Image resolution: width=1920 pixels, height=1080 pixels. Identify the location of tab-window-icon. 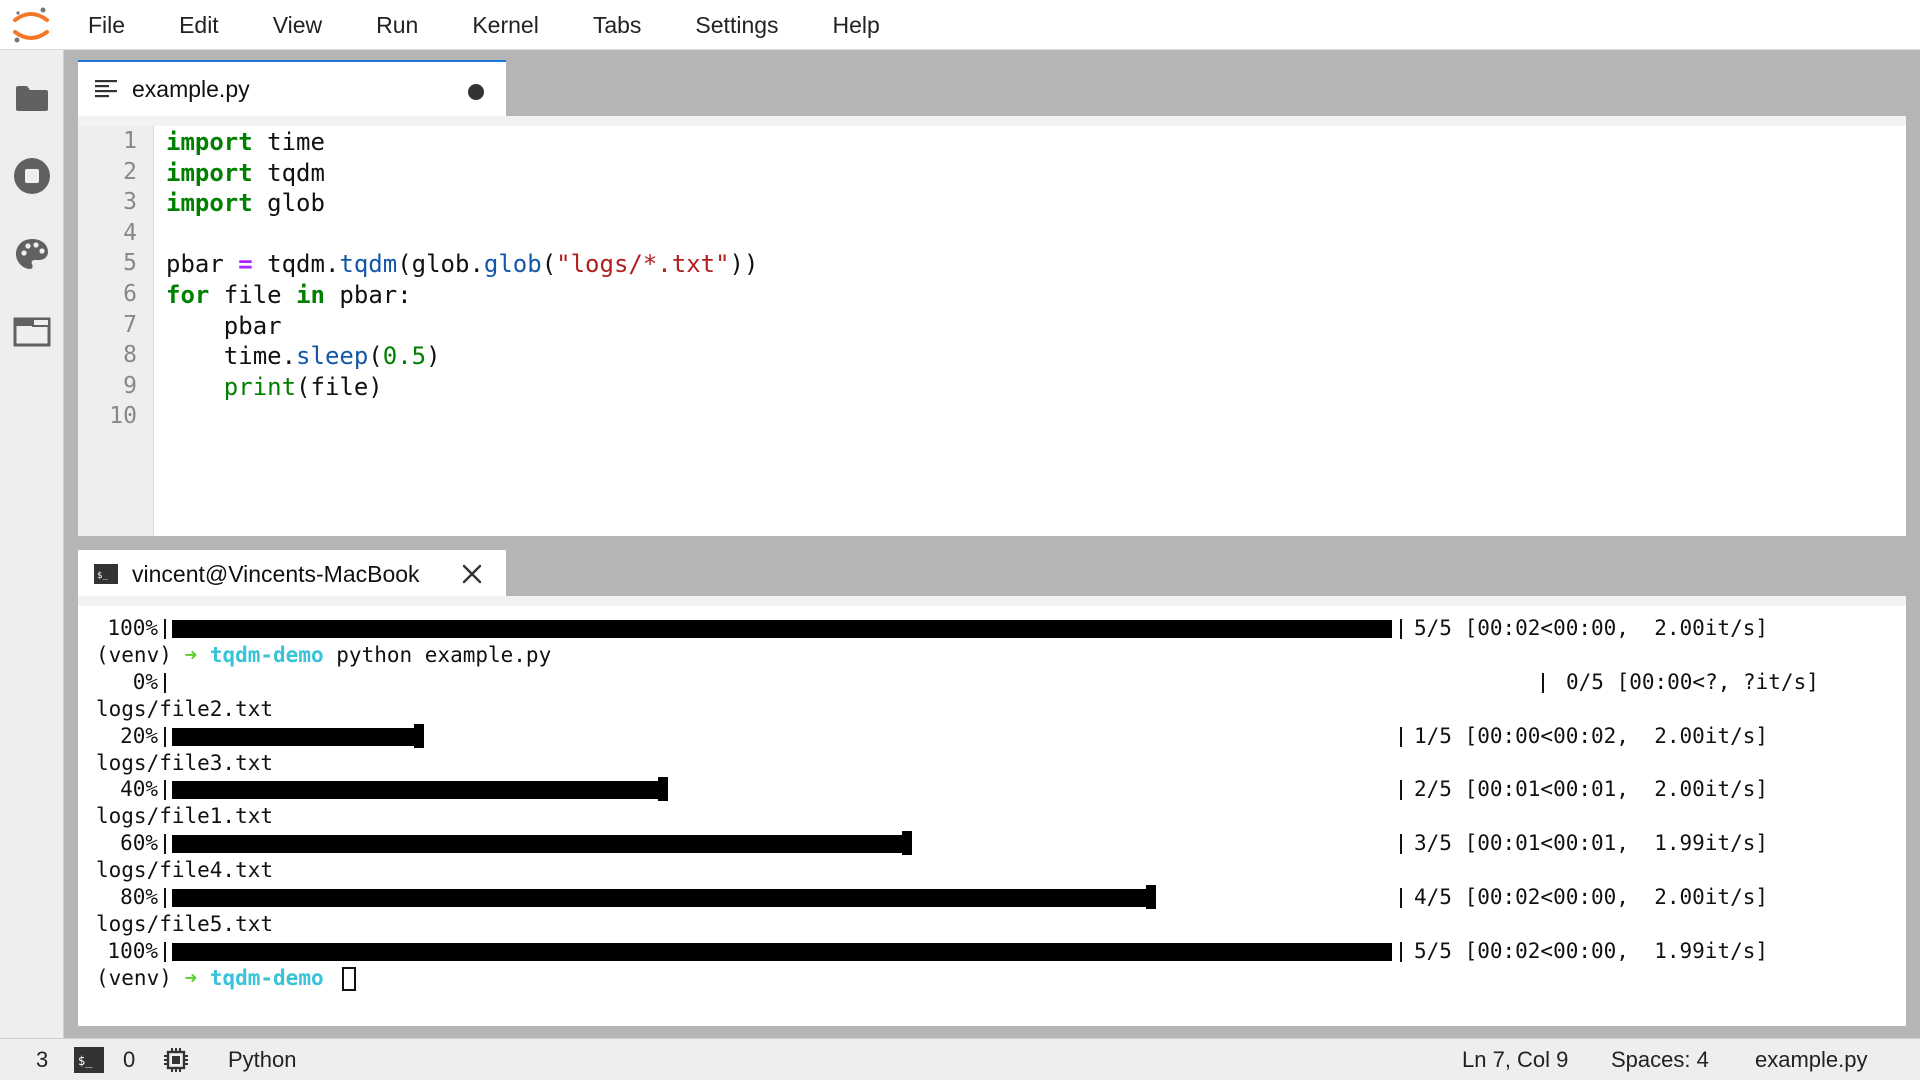
(32, 332).